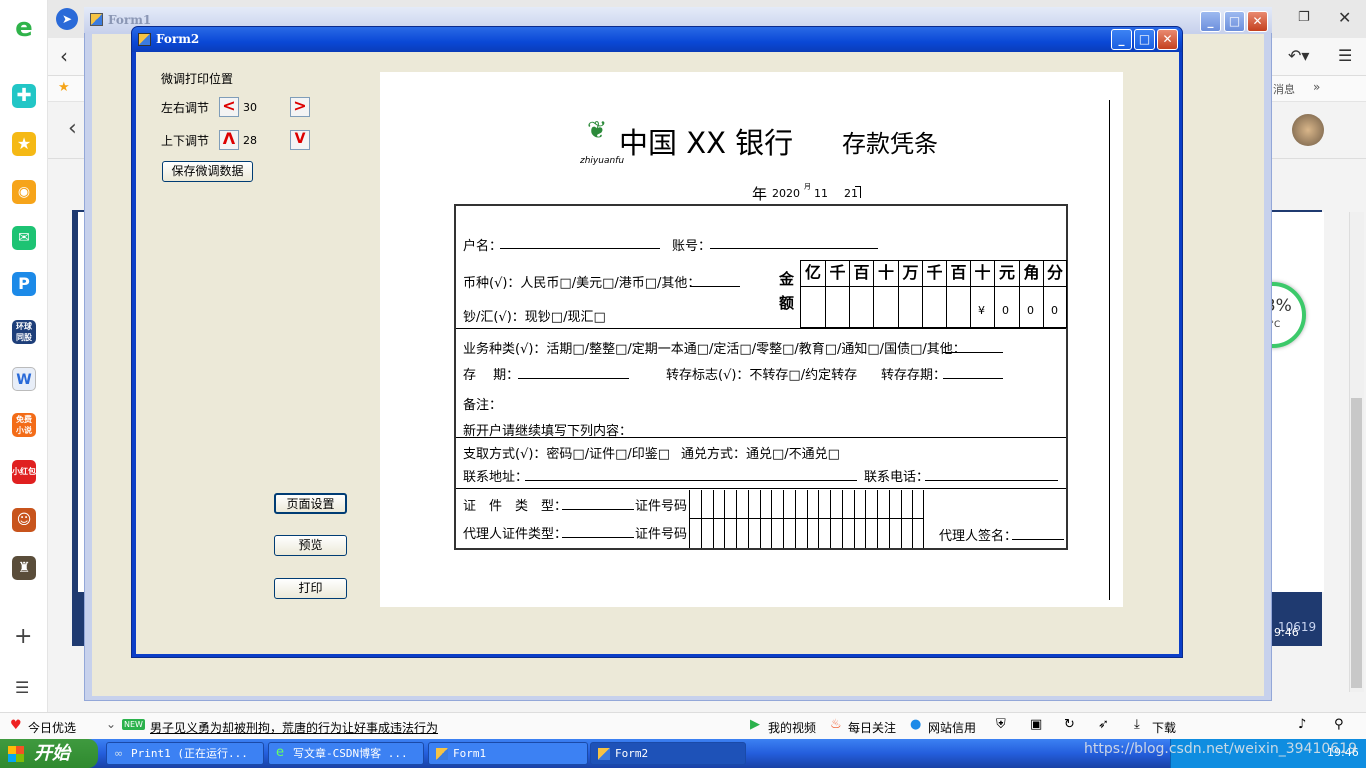 This screenshot has height=768, width=1366. What do you see at coordinates (890, 144) in the screenshot?
I see `slip-title: 存款凭条` at bounding box center [890, 144].